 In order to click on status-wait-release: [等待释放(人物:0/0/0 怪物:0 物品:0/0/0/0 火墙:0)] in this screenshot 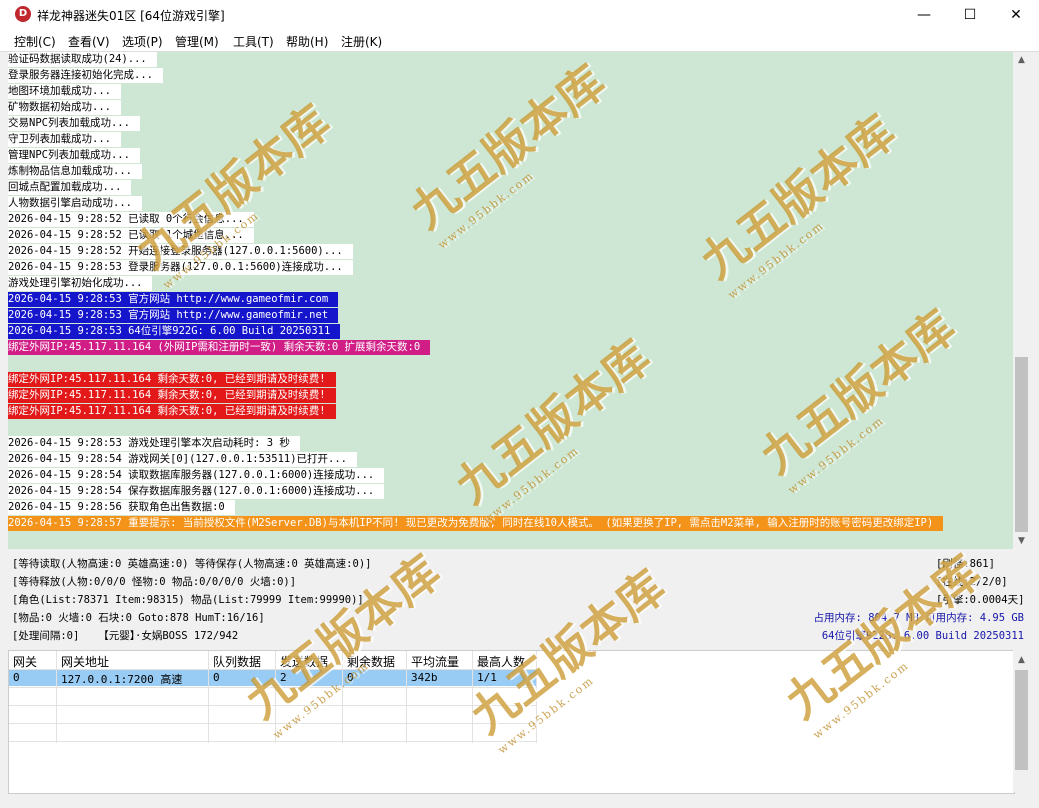, I will do `click(154, 582)`.